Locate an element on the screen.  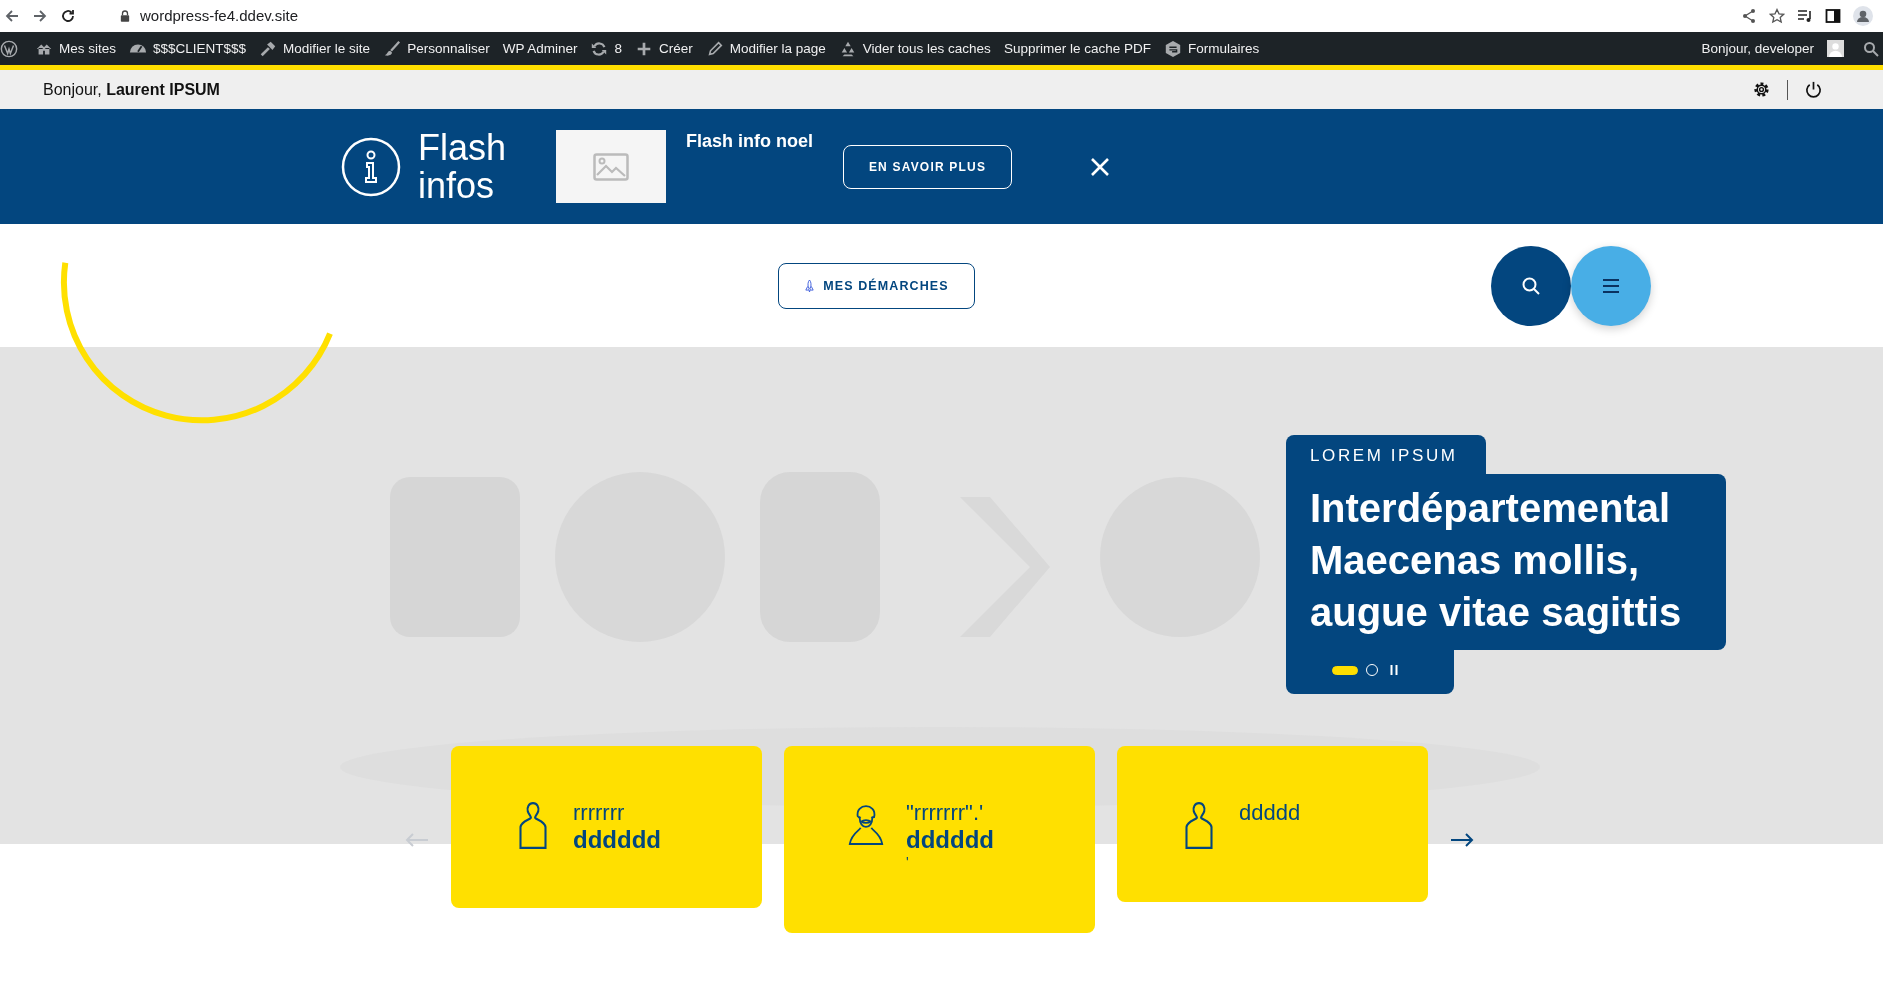
profile-icon is located at coordinates (1863, 15).